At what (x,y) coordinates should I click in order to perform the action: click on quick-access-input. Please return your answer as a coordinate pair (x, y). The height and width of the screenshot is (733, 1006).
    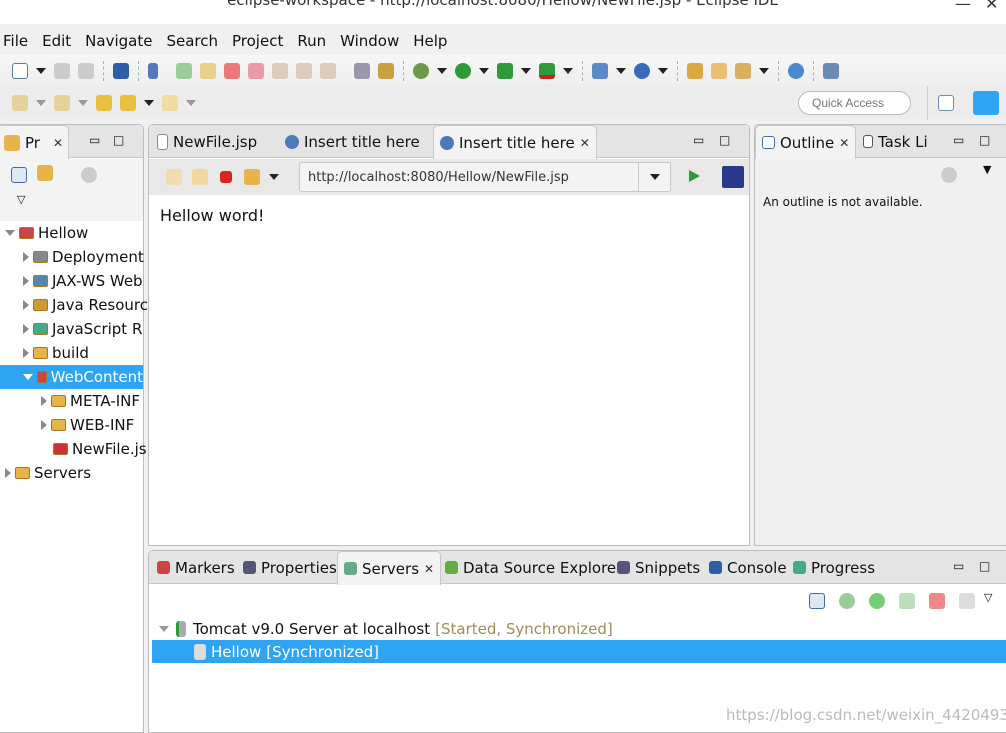
    Looking at the image, I should click on (854, 103).